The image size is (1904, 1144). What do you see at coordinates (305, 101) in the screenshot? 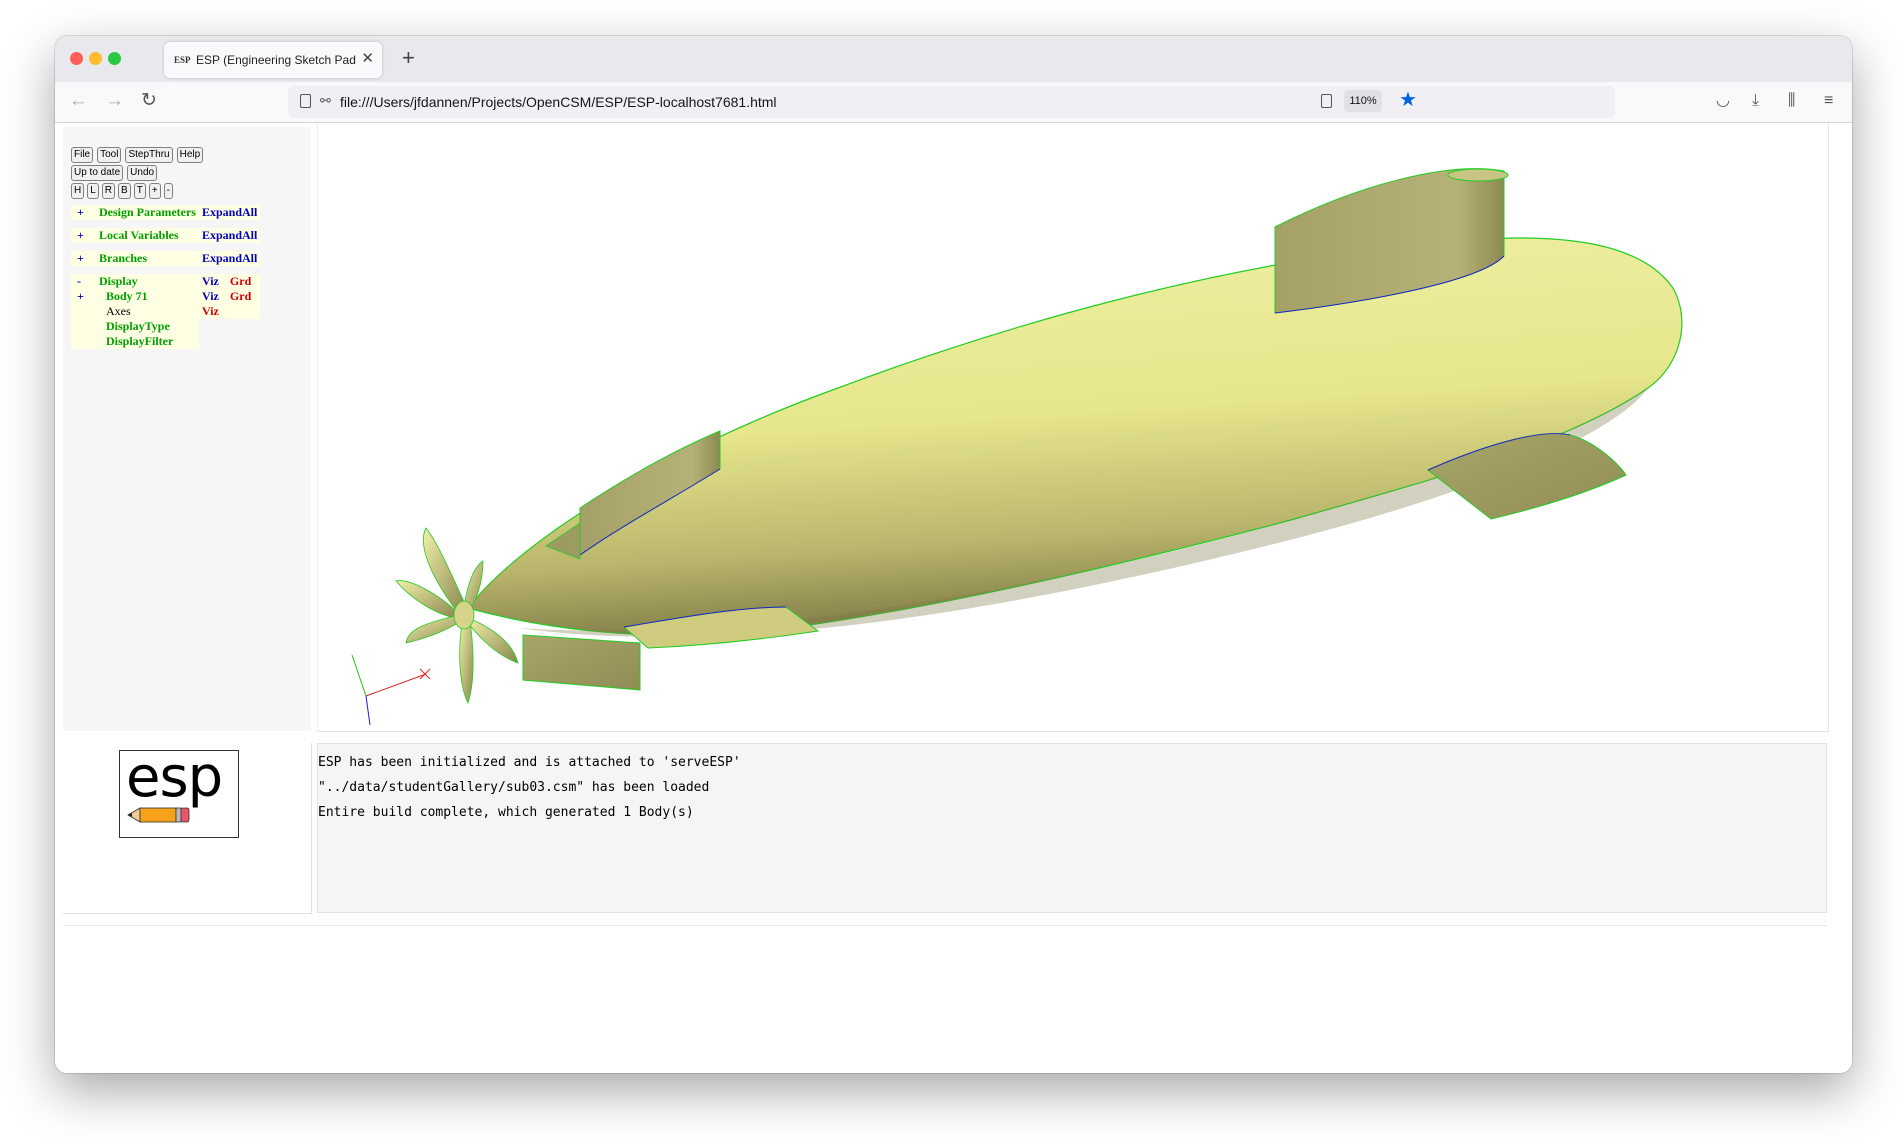
I see `page-icon` at bounding box center [305, 101].